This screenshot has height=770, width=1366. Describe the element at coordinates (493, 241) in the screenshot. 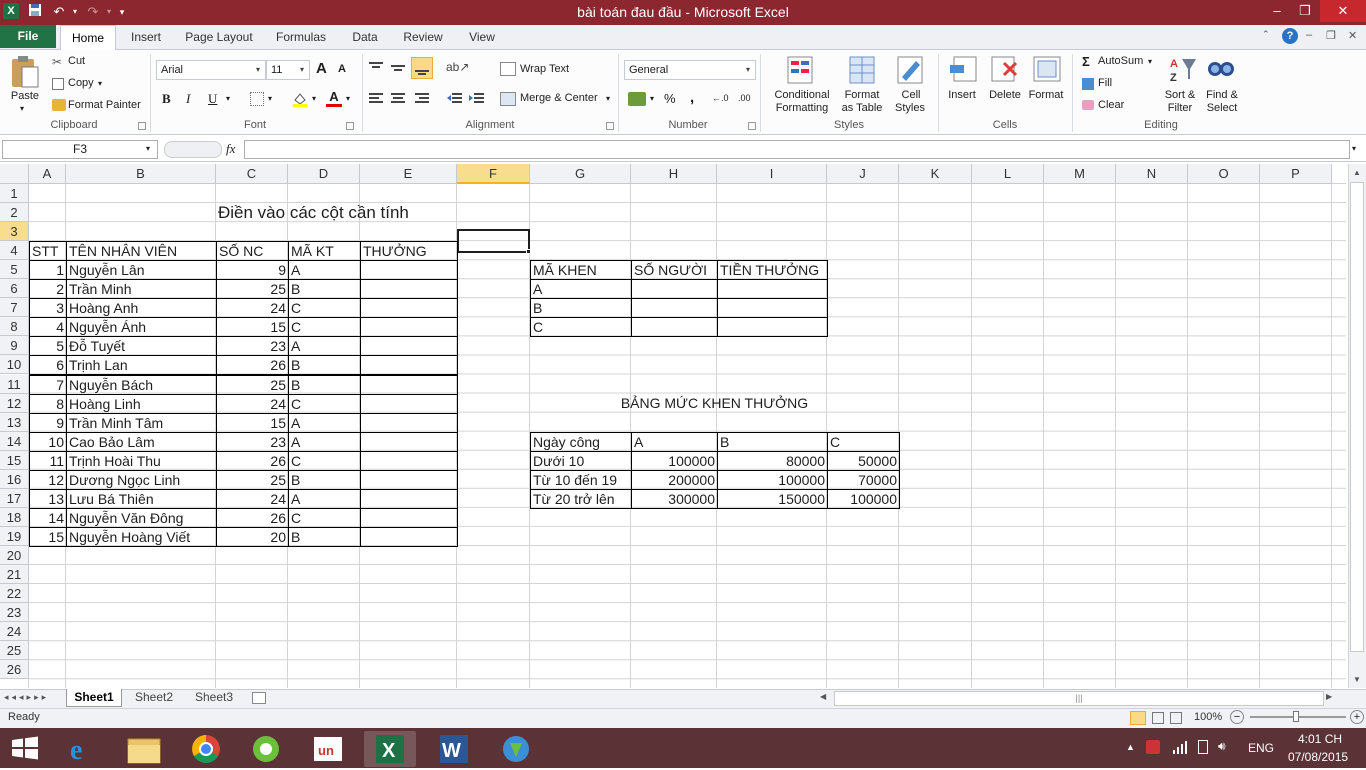

I see `selected-cell-f3` at that location.